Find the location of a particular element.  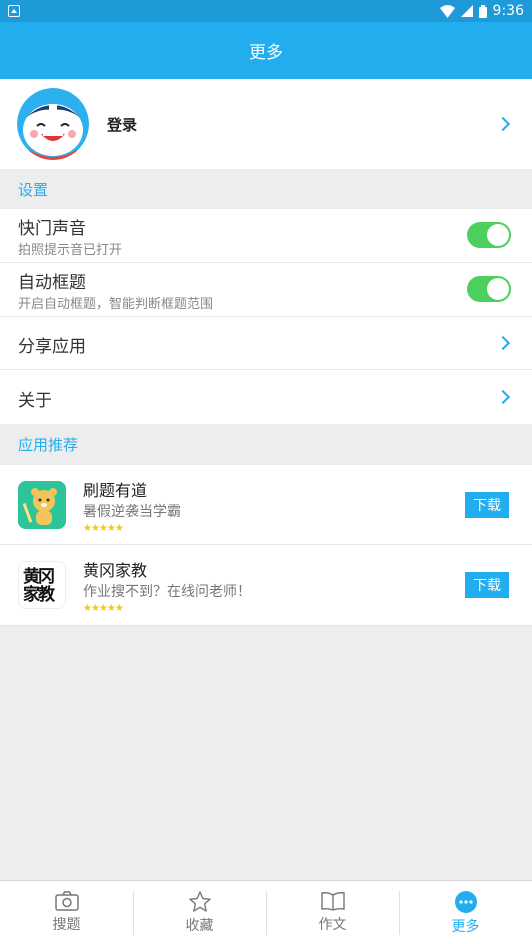

notification-icon is located at coordinates (14, 11).